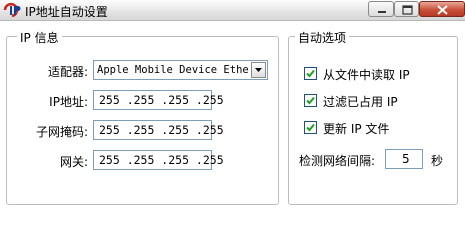  I want to click on update-ip-file-checkbox, so click(310, 127).